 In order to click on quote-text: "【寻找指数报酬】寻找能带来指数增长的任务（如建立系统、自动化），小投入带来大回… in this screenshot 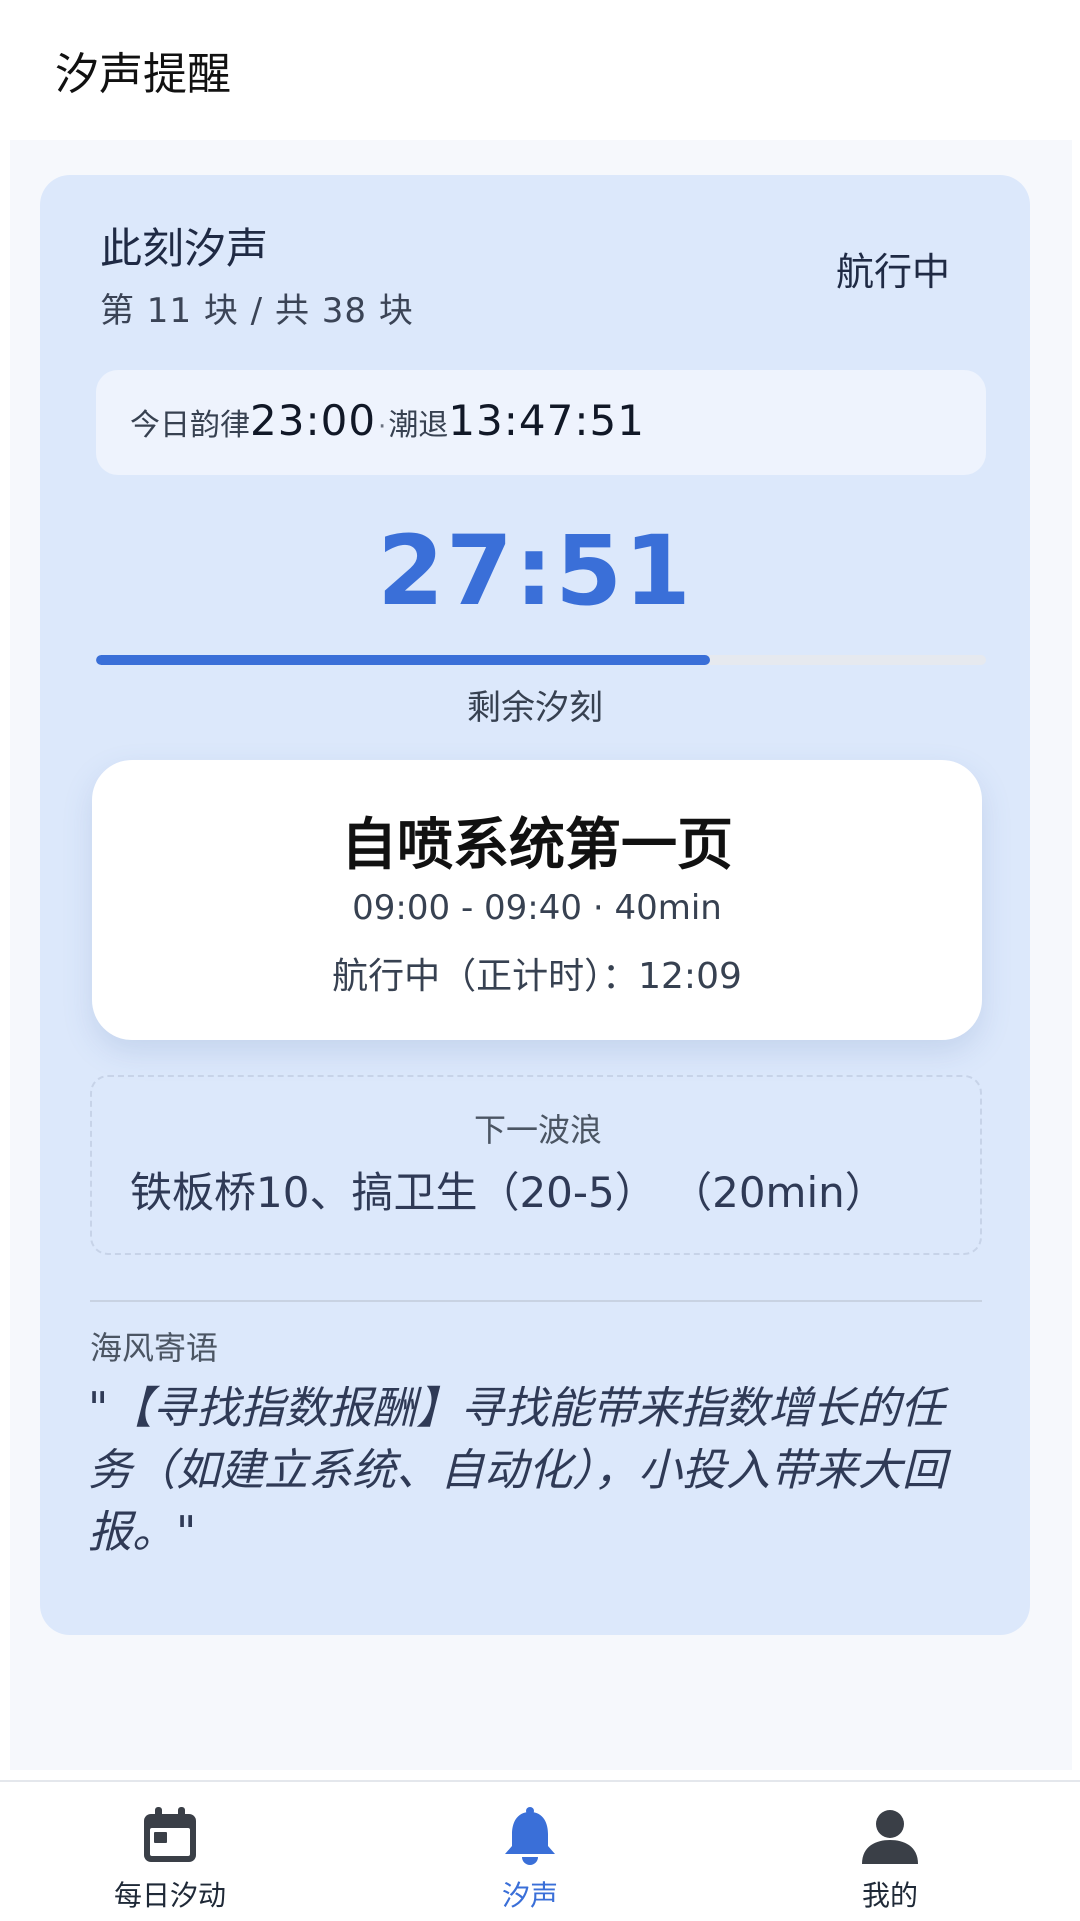, I will do `click(517, 1470)`.